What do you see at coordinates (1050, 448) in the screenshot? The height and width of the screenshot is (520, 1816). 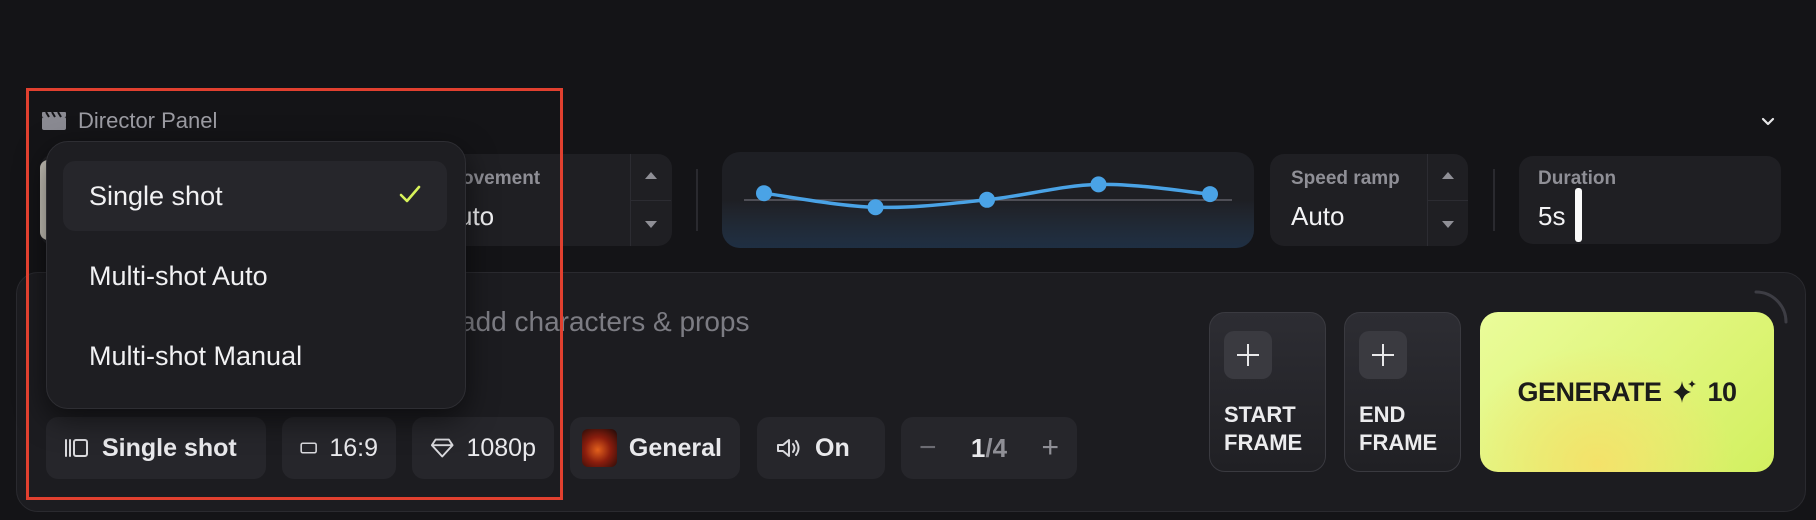 I see `plus-icon: +` at bounding box center [1050, 448].